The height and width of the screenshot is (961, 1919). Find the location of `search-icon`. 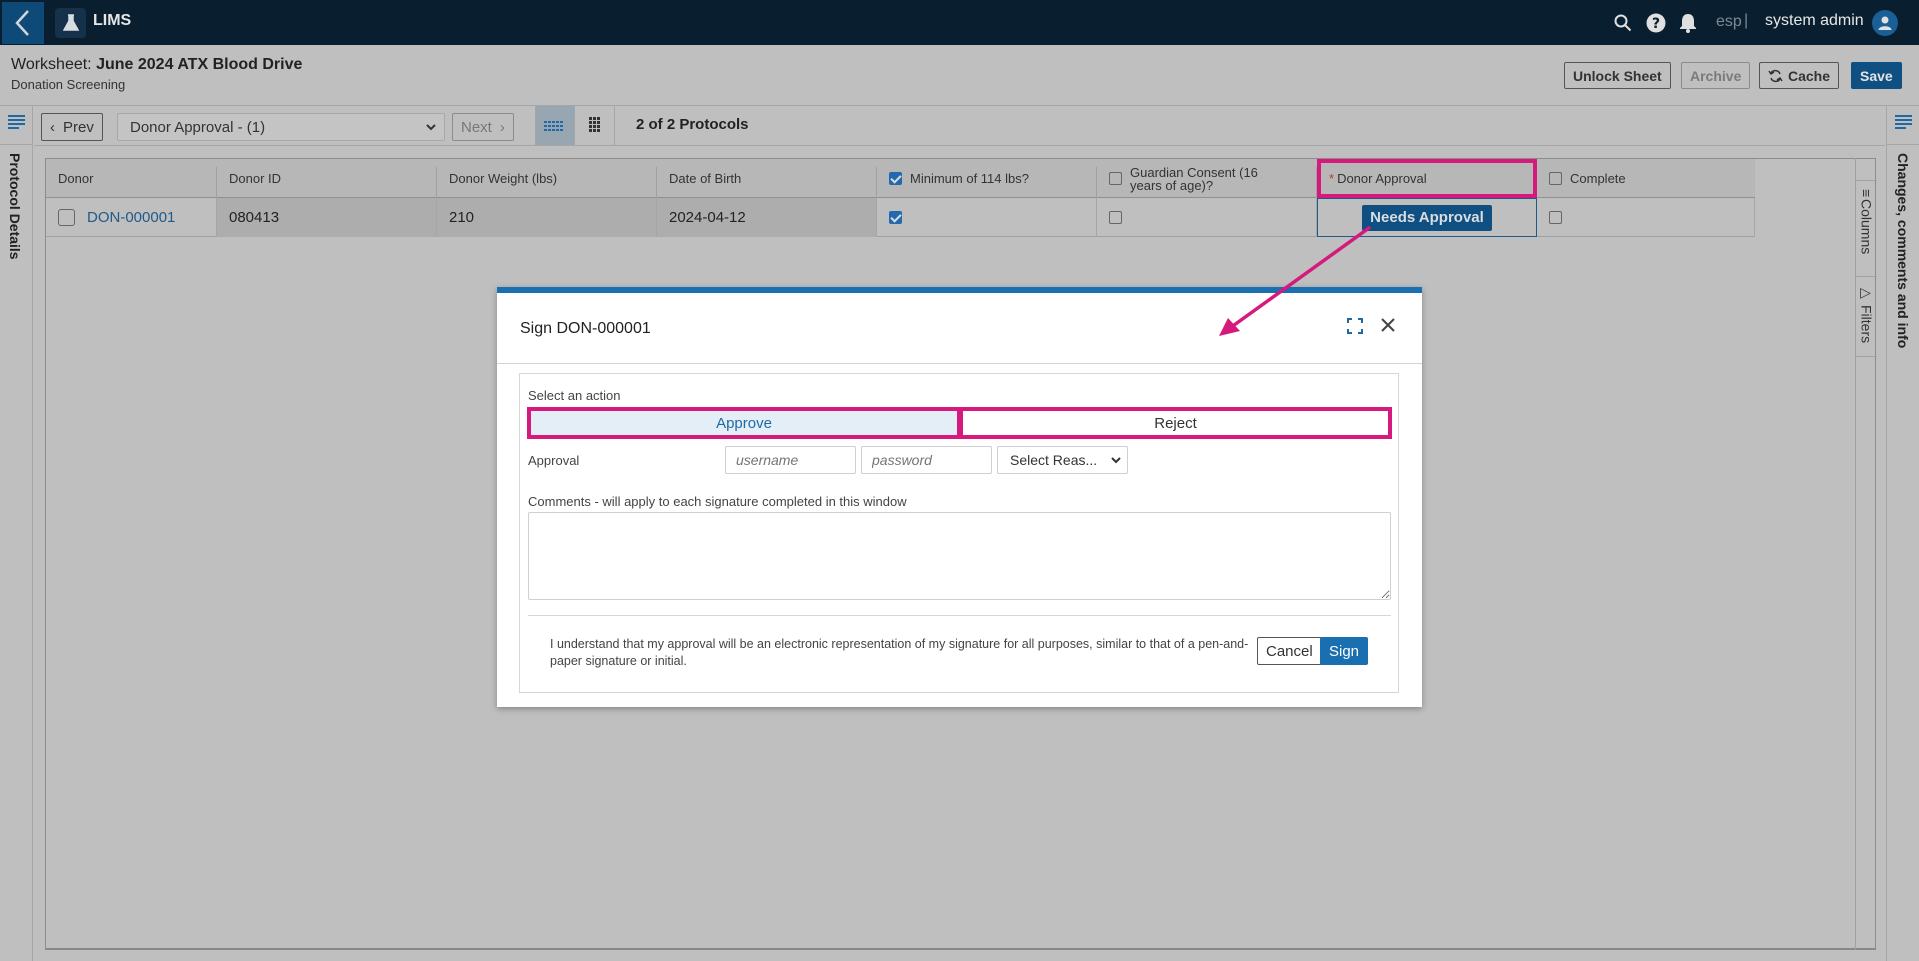

search-icon is located at coordinates (1623, 23).